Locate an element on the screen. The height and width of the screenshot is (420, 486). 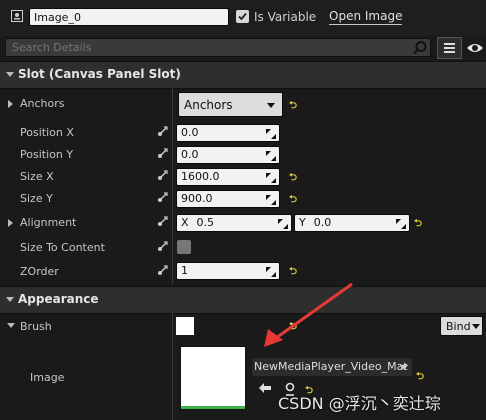
annotation-arrow is located at coordinates (308, 314).